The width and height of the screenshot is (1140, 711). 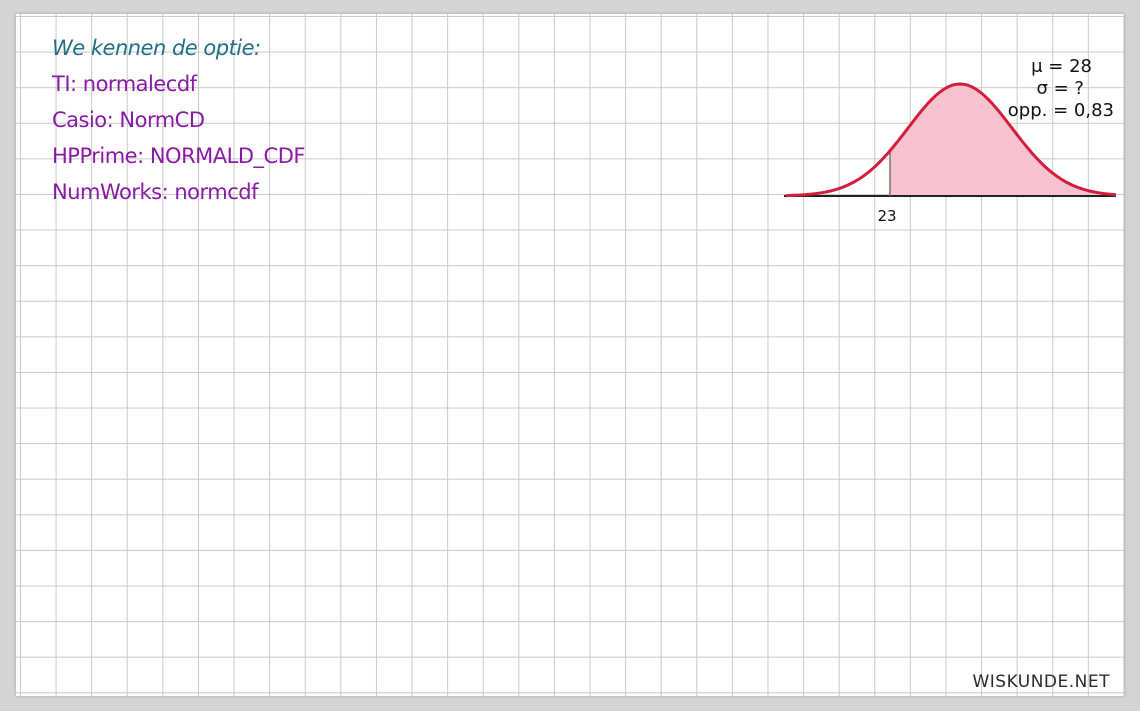 What do you see at coordinates (156, 48) in the screenshot?
I see `notes-title: We kennen de optie:` at bounding box center [156, 48].